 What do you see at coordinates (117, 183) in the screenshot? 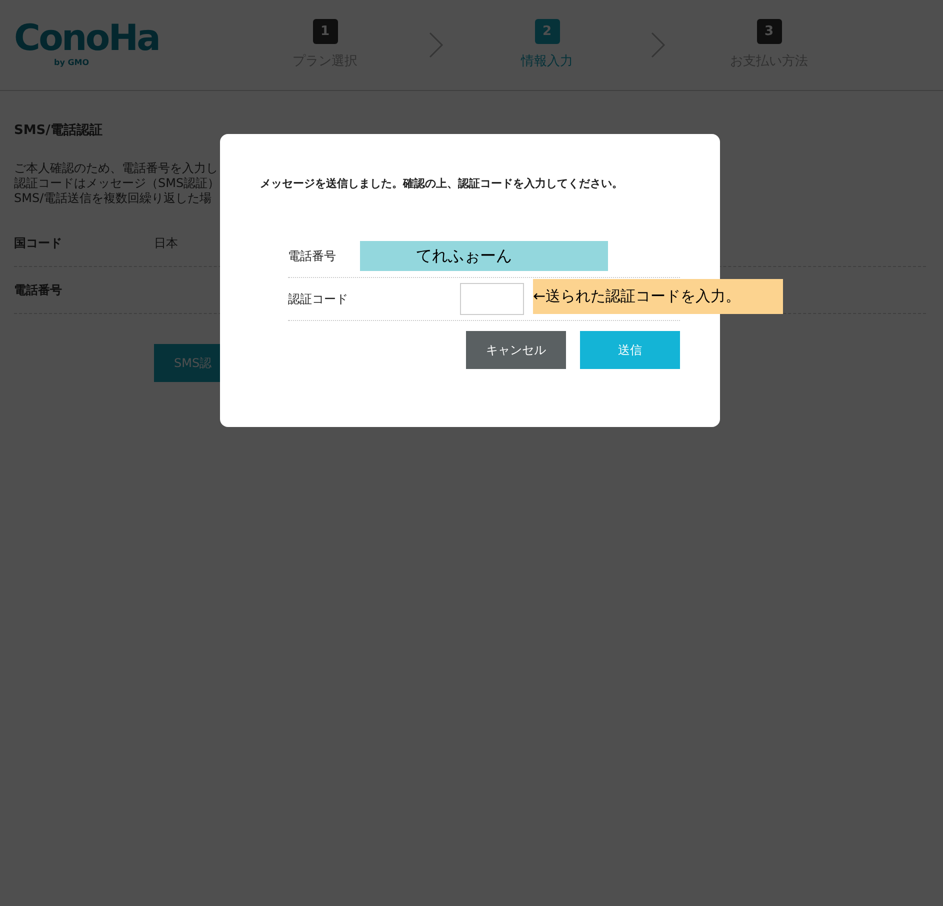
I see `description-text: 認証コードはメッセージ（SMS認証）` at bounding box center [117, 183].